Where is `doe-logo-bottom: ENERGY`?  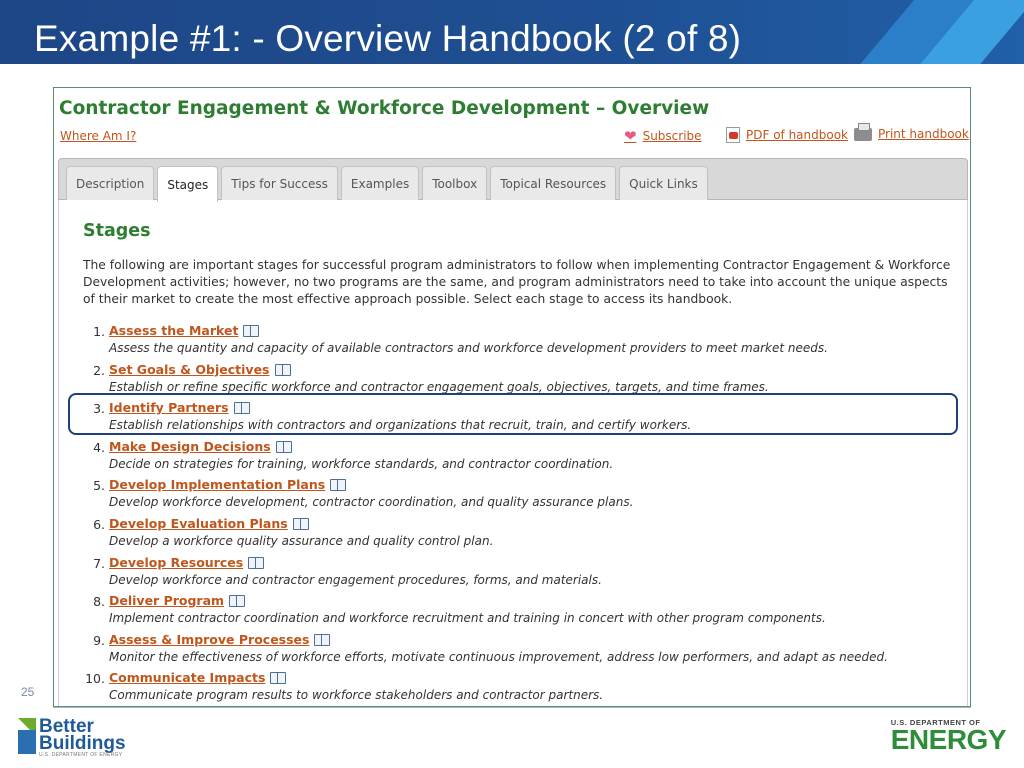 doe-logo-bottom: ENERGY is located at coordinates (948, 739).